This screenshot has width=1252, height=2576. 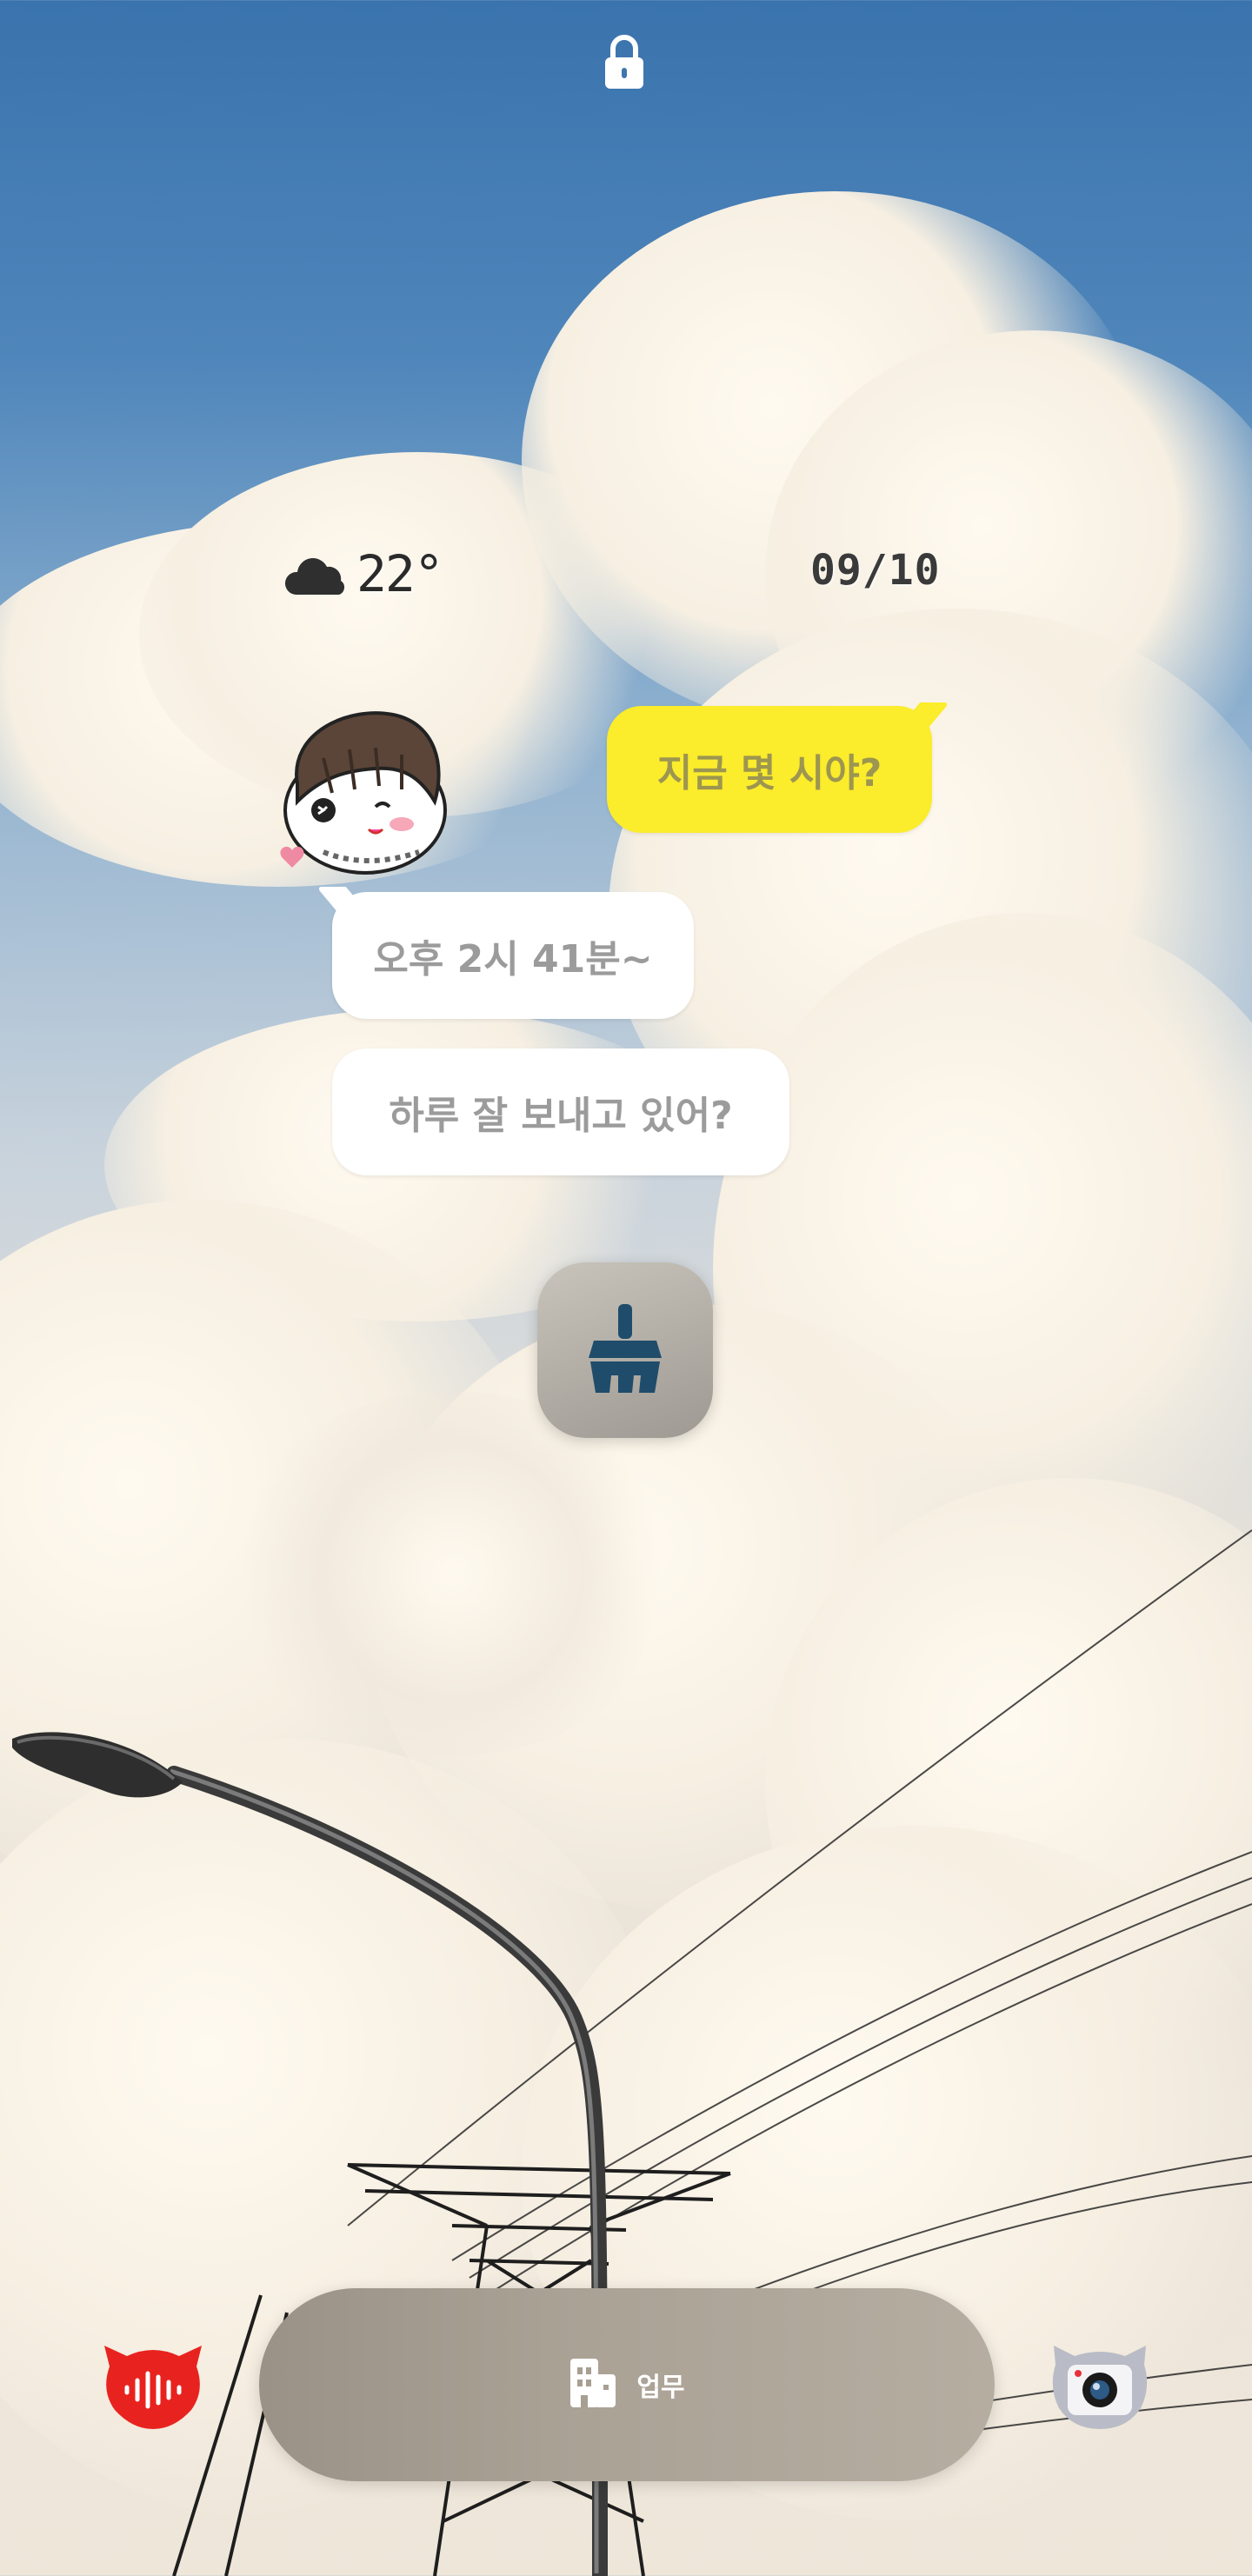 I want to click on character-sticker-avatar, so click(x=362, y=793).